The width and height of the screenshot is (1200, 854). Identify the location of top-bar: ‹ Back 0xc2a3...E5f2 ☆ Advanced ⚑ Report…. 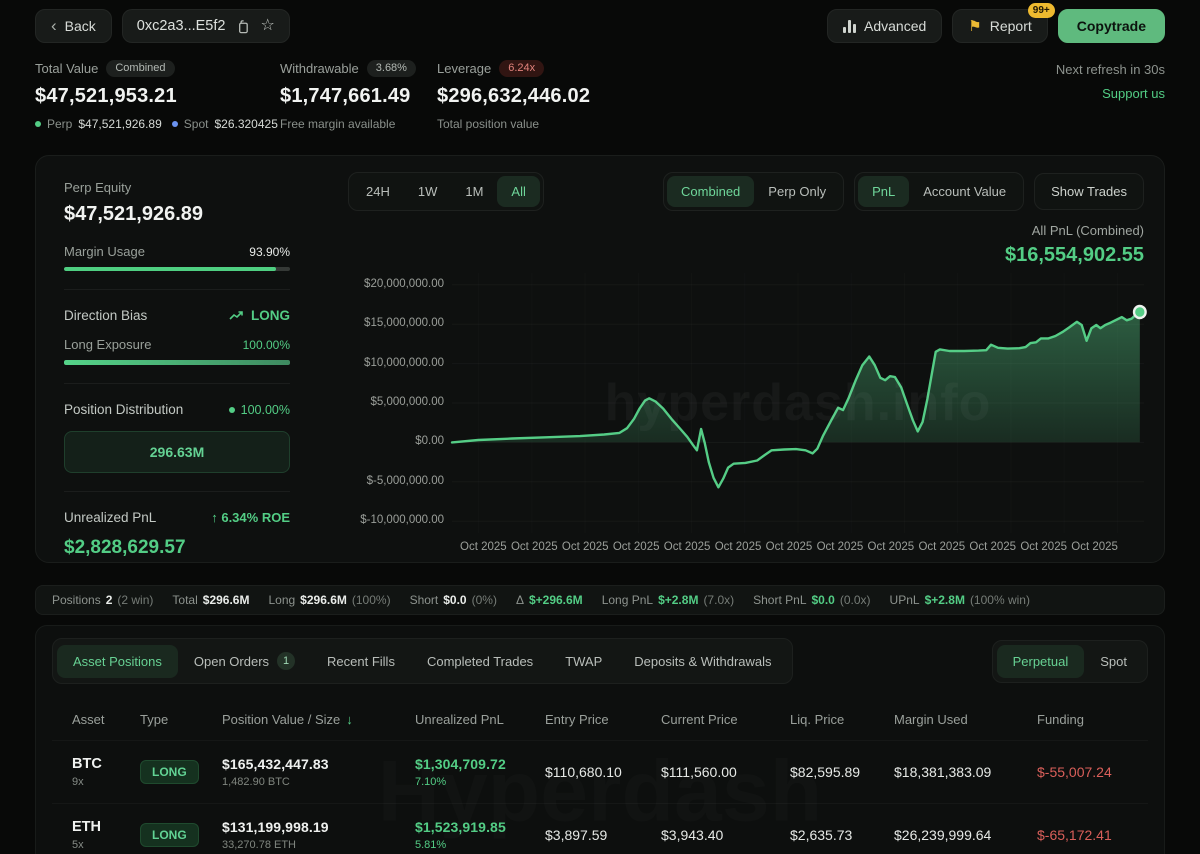
(600, 23).